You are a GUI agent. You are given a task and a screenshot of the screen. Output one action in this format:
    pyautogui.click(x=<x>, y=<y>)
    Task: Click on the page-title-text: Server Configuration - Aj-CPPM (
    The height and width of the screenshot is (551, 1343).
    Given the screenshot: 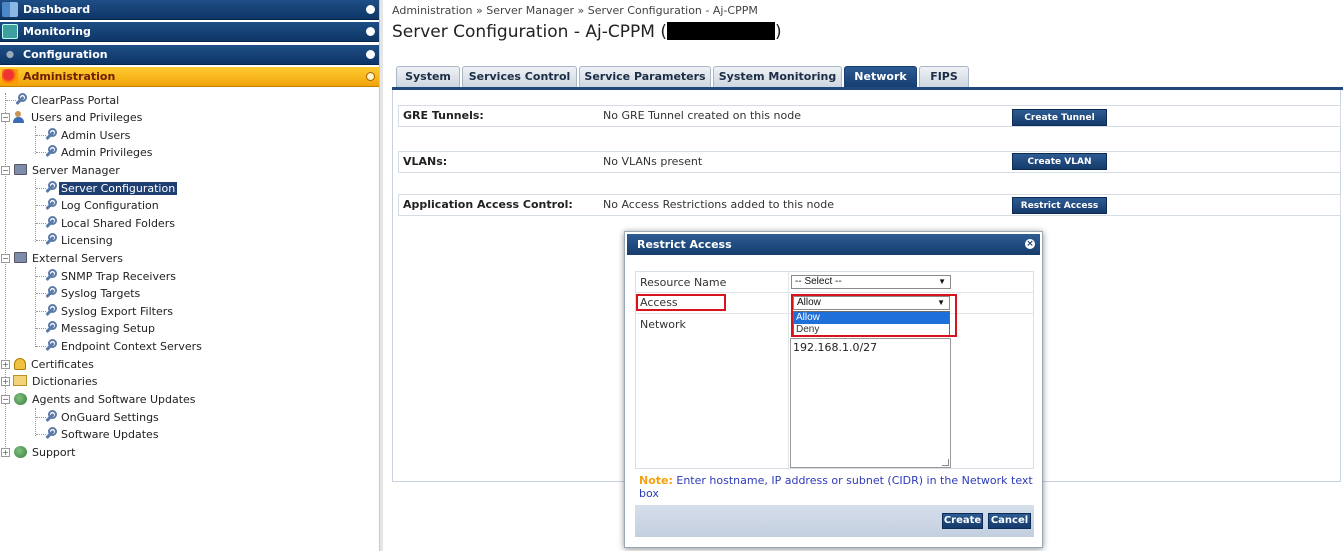 What is the action you would take?
    pyautogui.click(x=529, y=32)
    